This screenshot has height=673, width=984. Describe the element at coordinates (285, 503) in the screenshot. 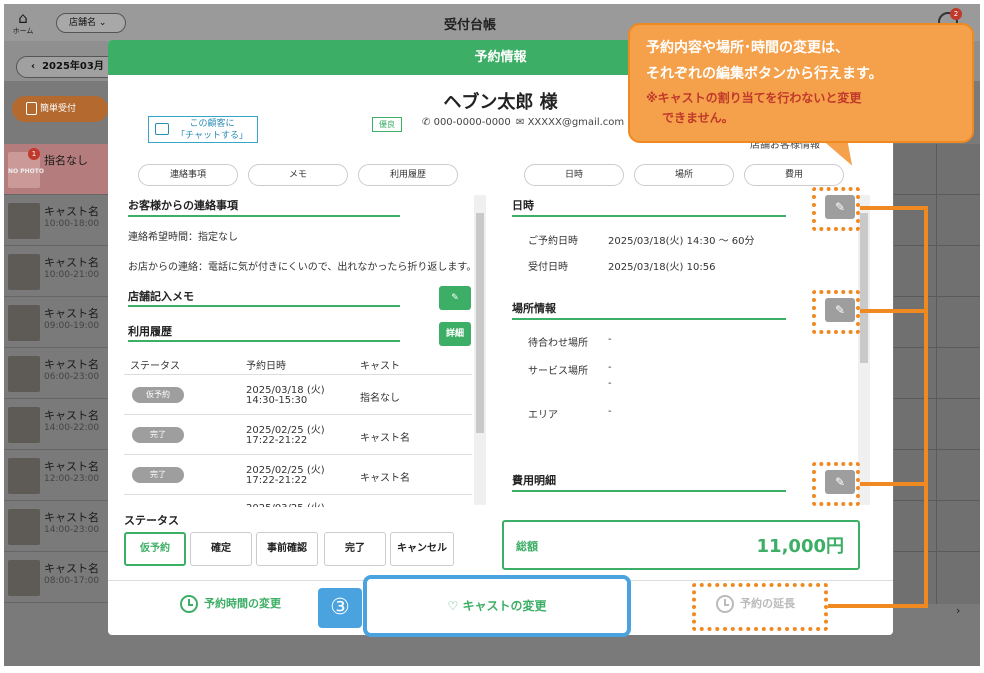

I see `history-date: 2025/03/25 (火)` at that location.